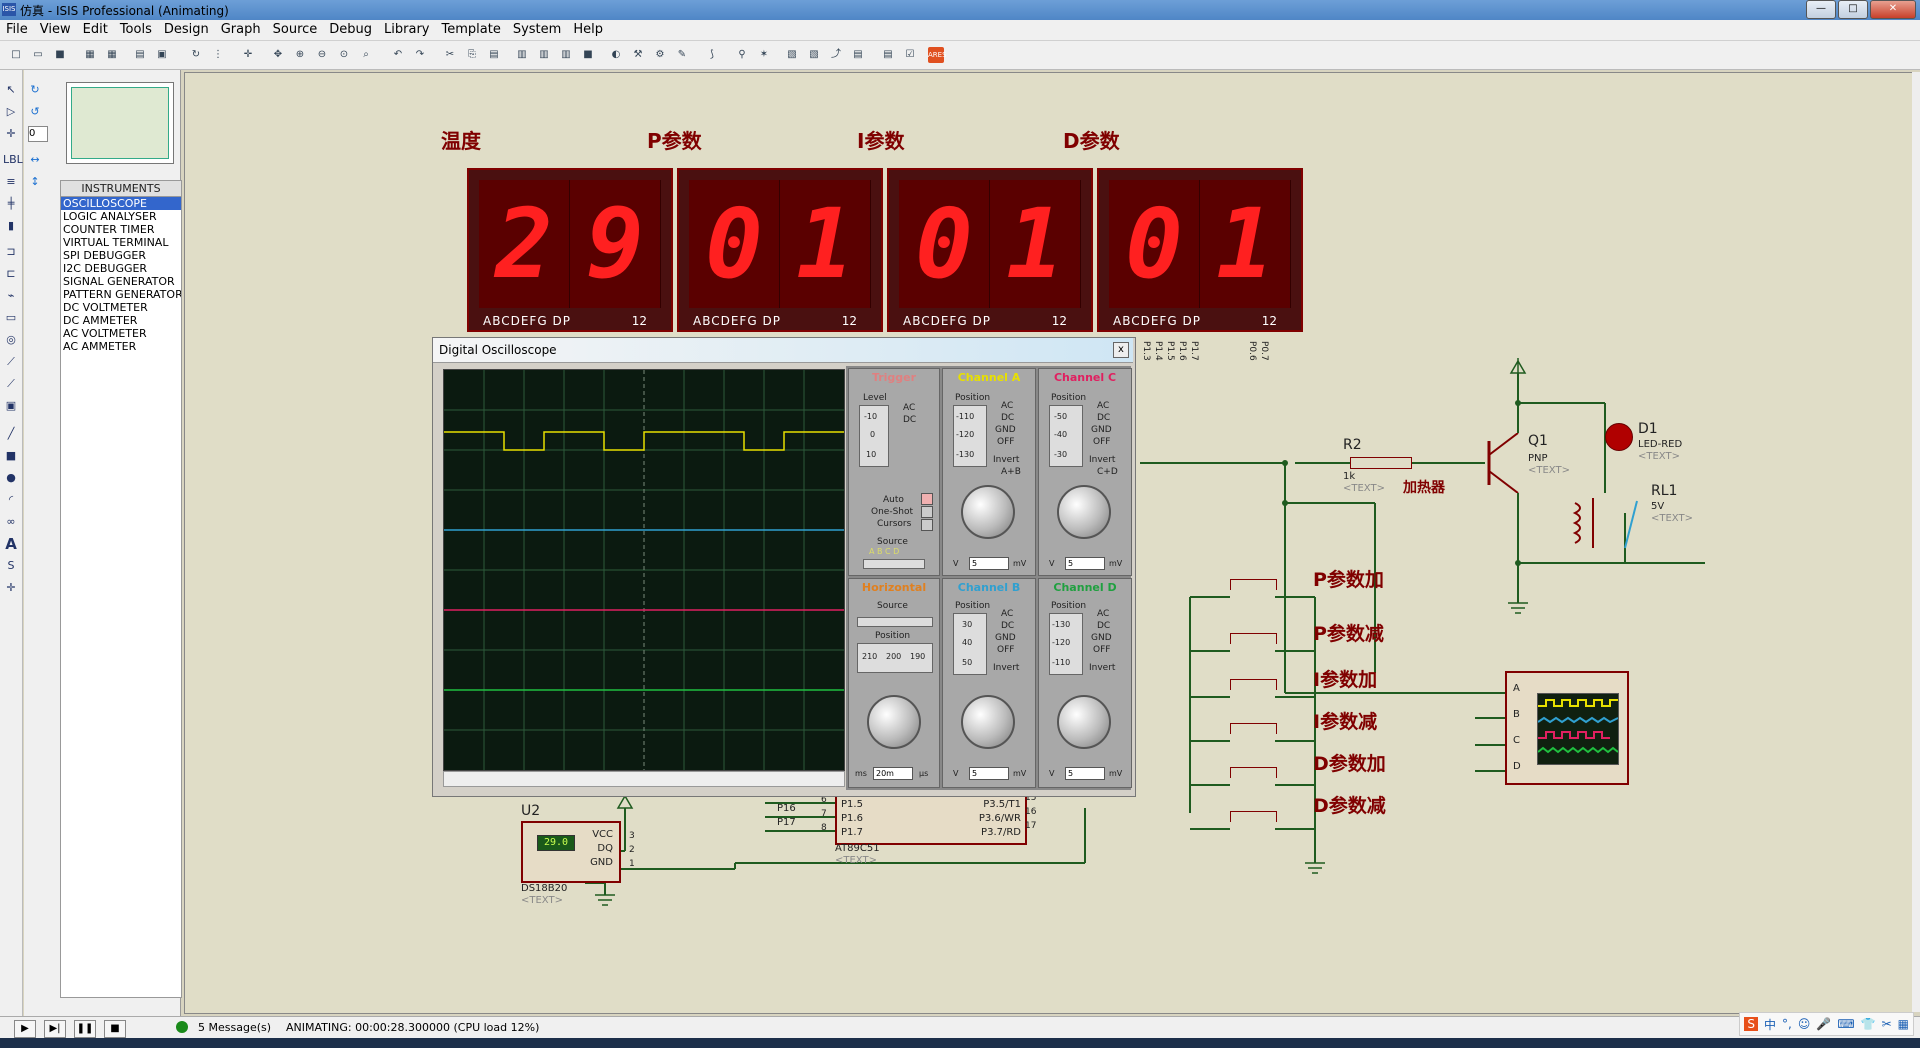  Describe the element at coordinates (888, 55) in the screenshot. I see `netlist-icon: ▤` at that location.